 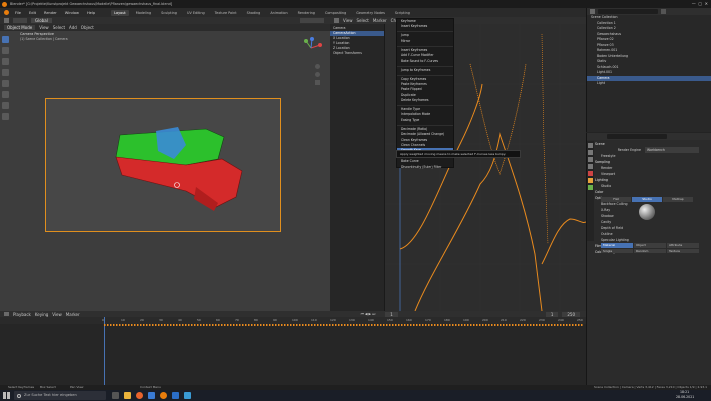 What do you see at coordinates (628, 11) in the screenshot?
I see `outliner-search` at bounding box center [628, 11].